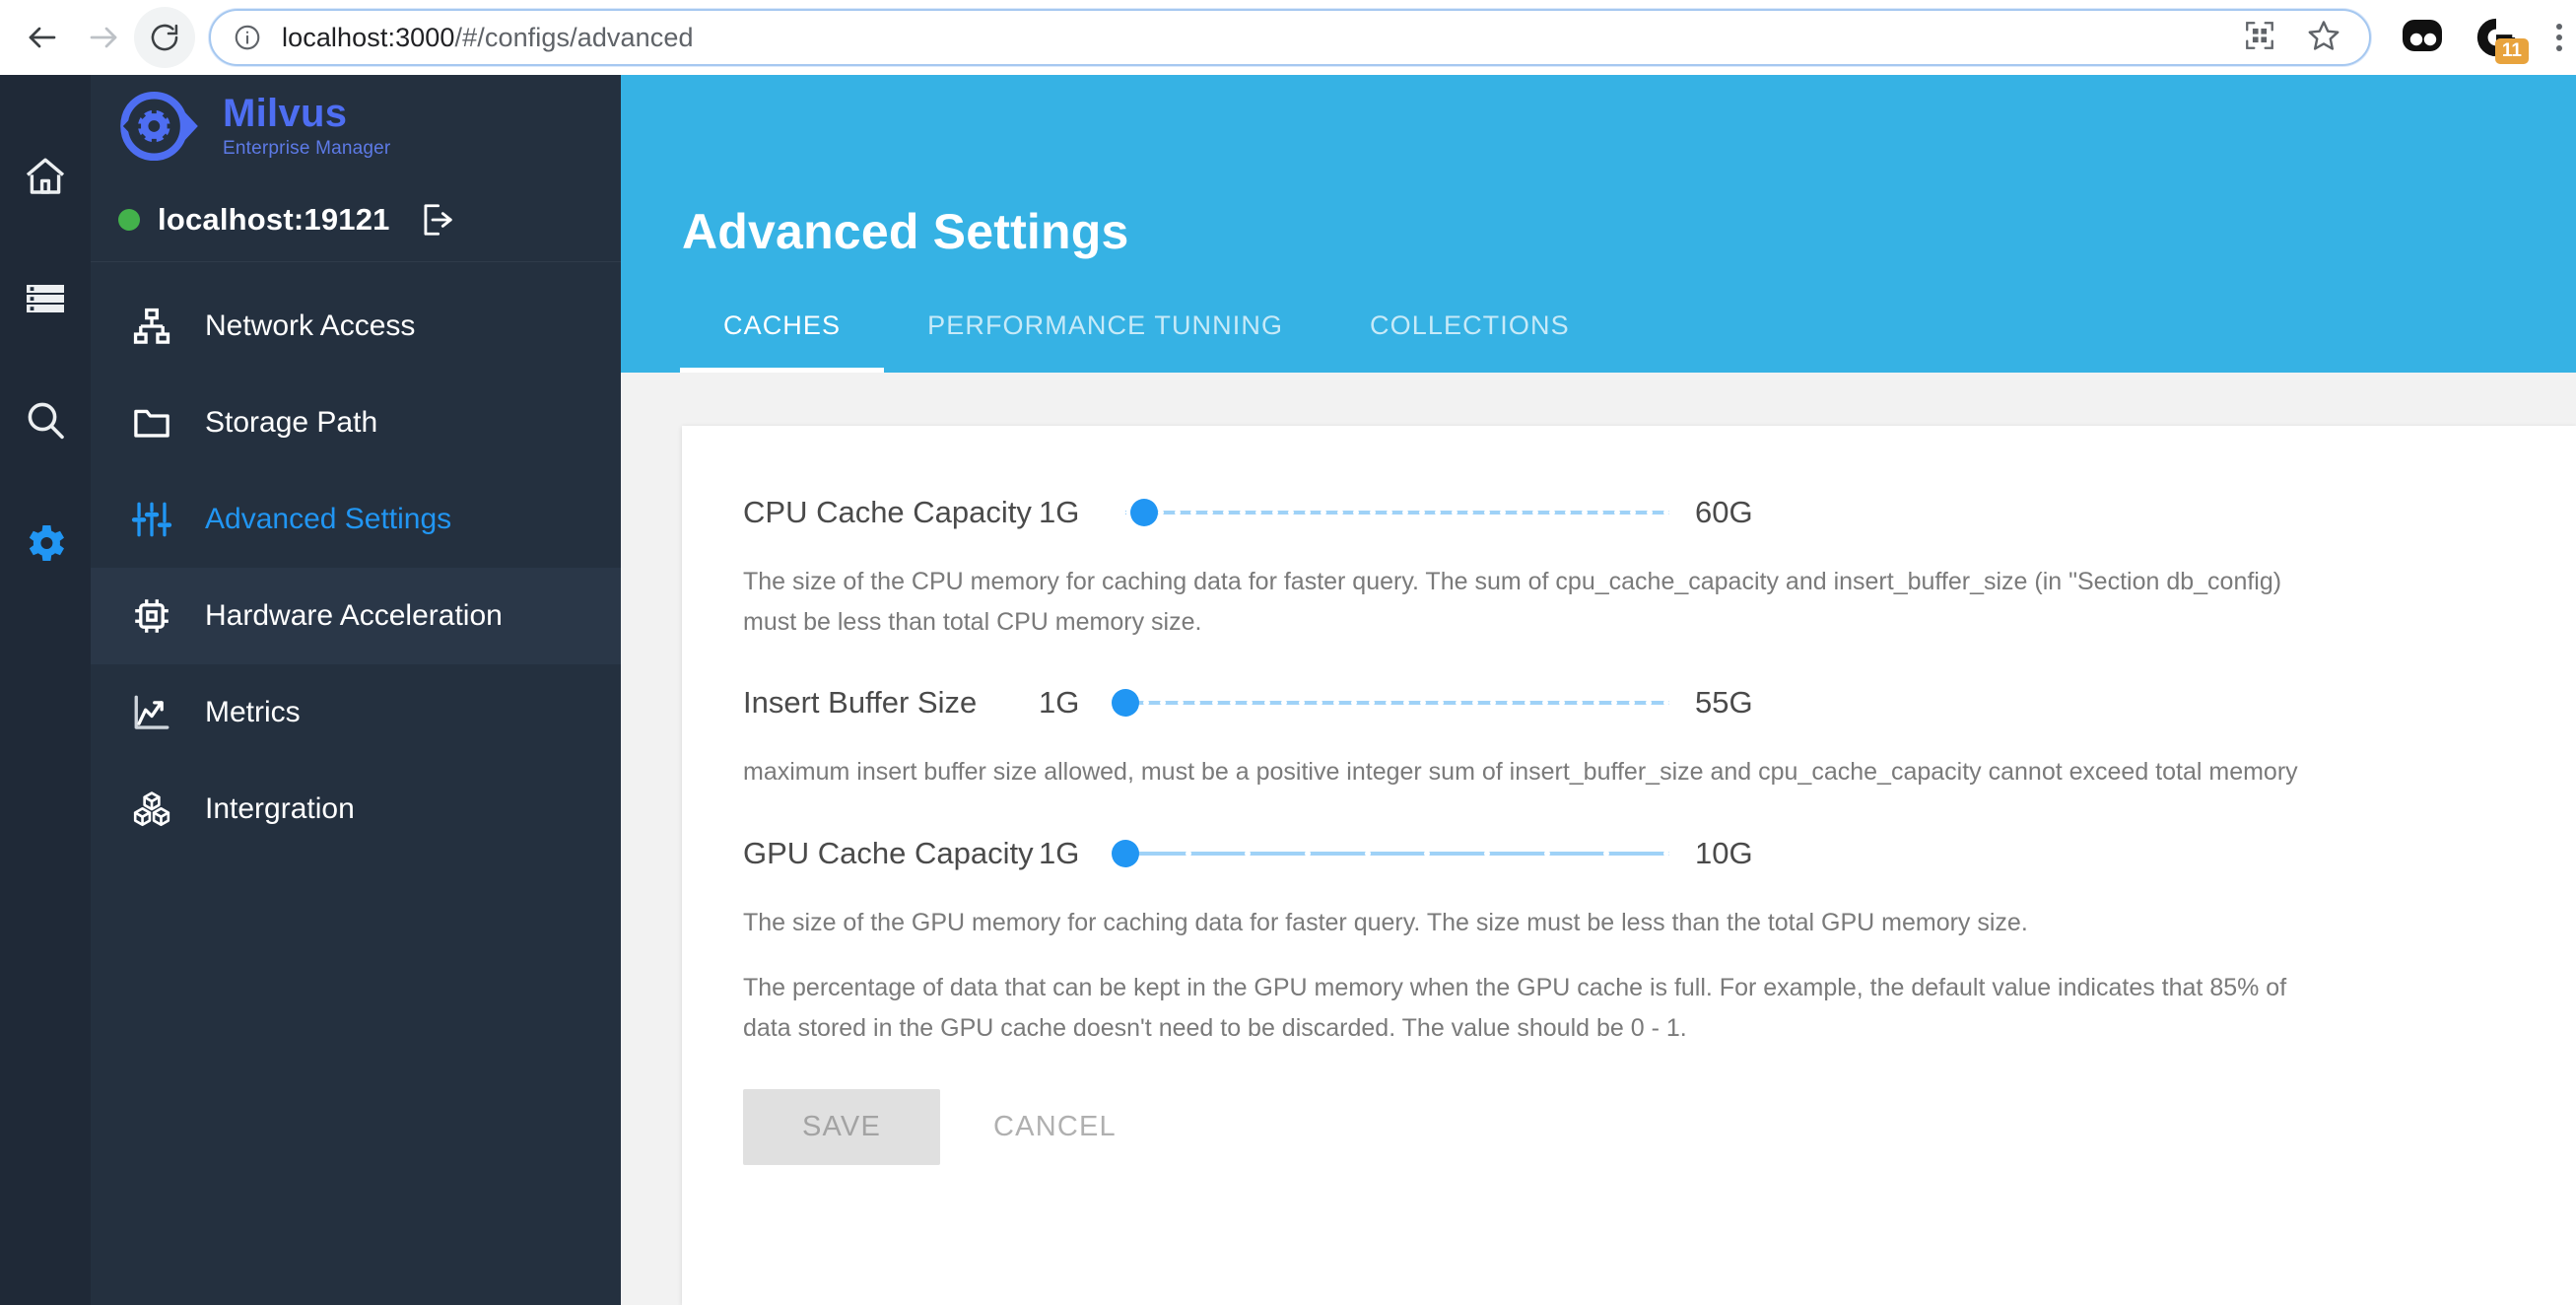 The width and height of the screenshot is (2576, 1305). What do you see at coordinates (1262, 38) in the screenshot?
I see `url-text: localhost:3000/#/configs/advanced` at bounding box center [1262, 38].